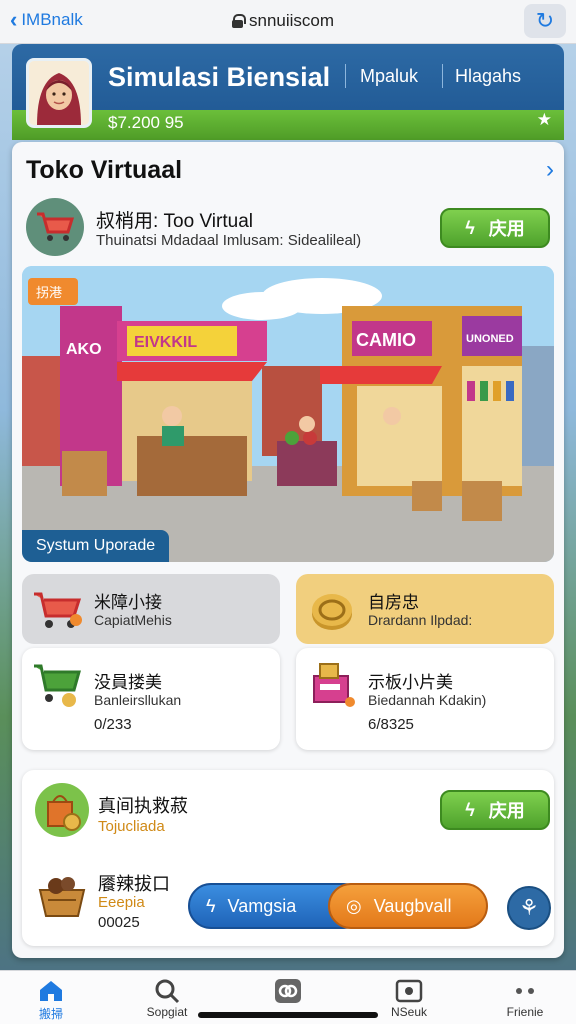  What do you see at coordinates (409, 1012) in the screenshot?
I see `nav-label: NSeuk` at bounding box center [409, 1012].